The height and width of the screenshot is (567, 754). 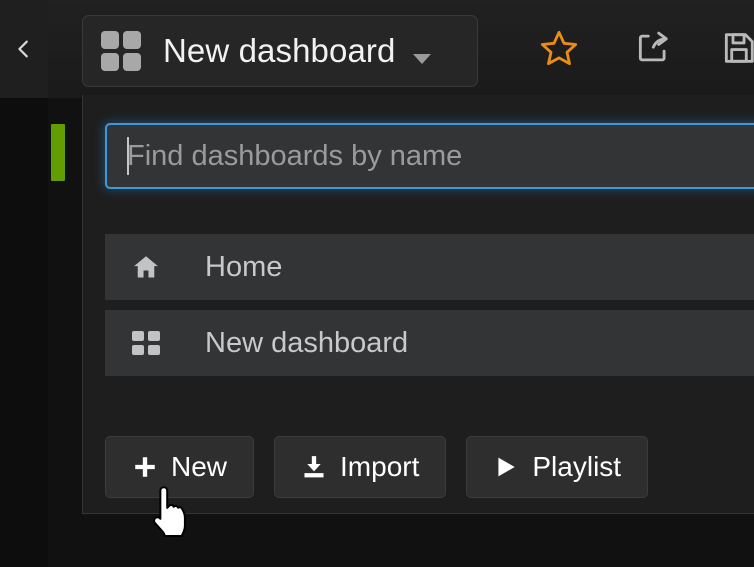 I want to click on chevron-down-icon, so click(x=422, y=59).